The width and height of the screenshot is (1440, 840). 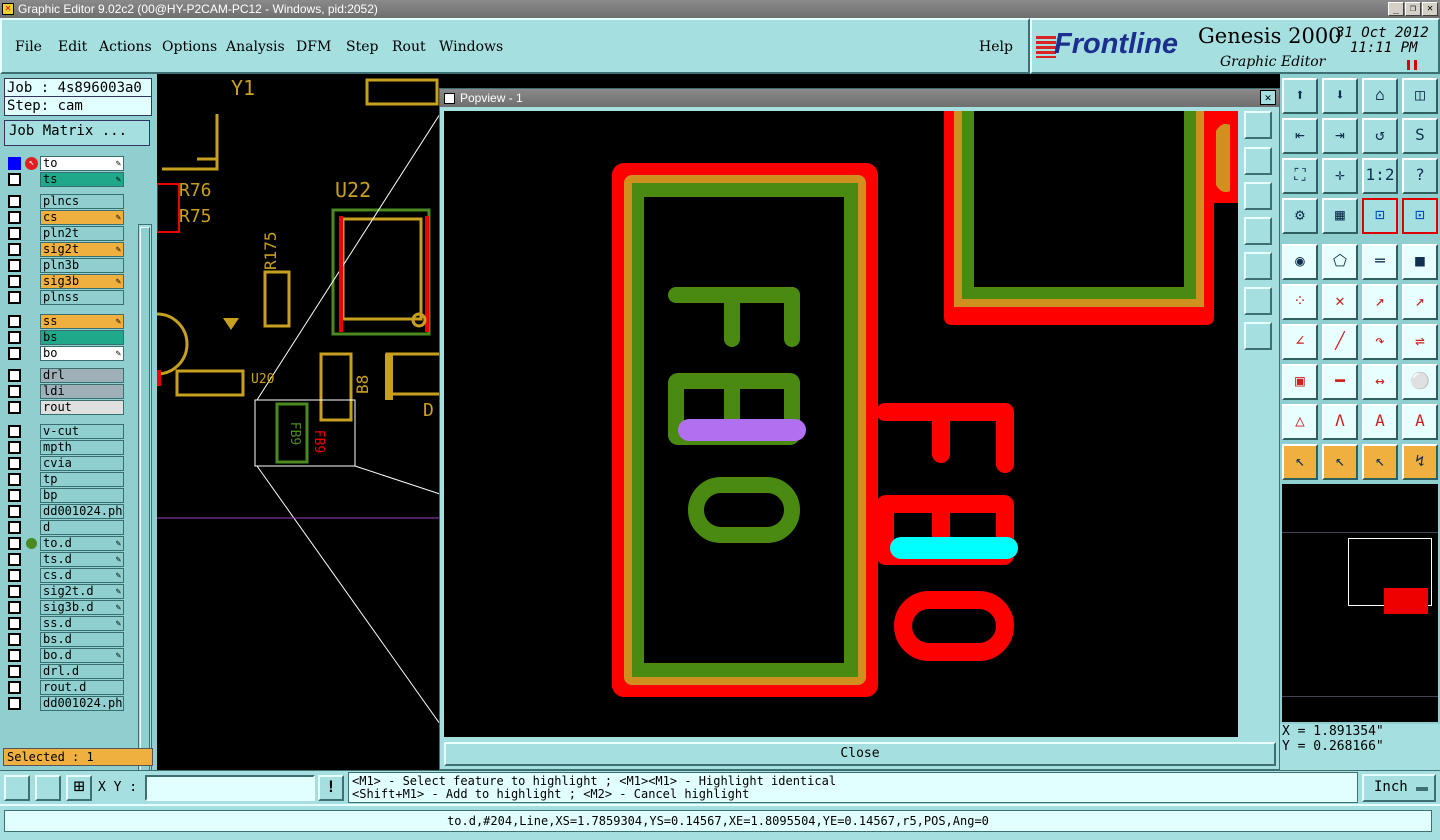 What do you see at coordinates (1399, 788) in the screenshot?
I see `units-select: Inch` at bounding box center [1399, 788].